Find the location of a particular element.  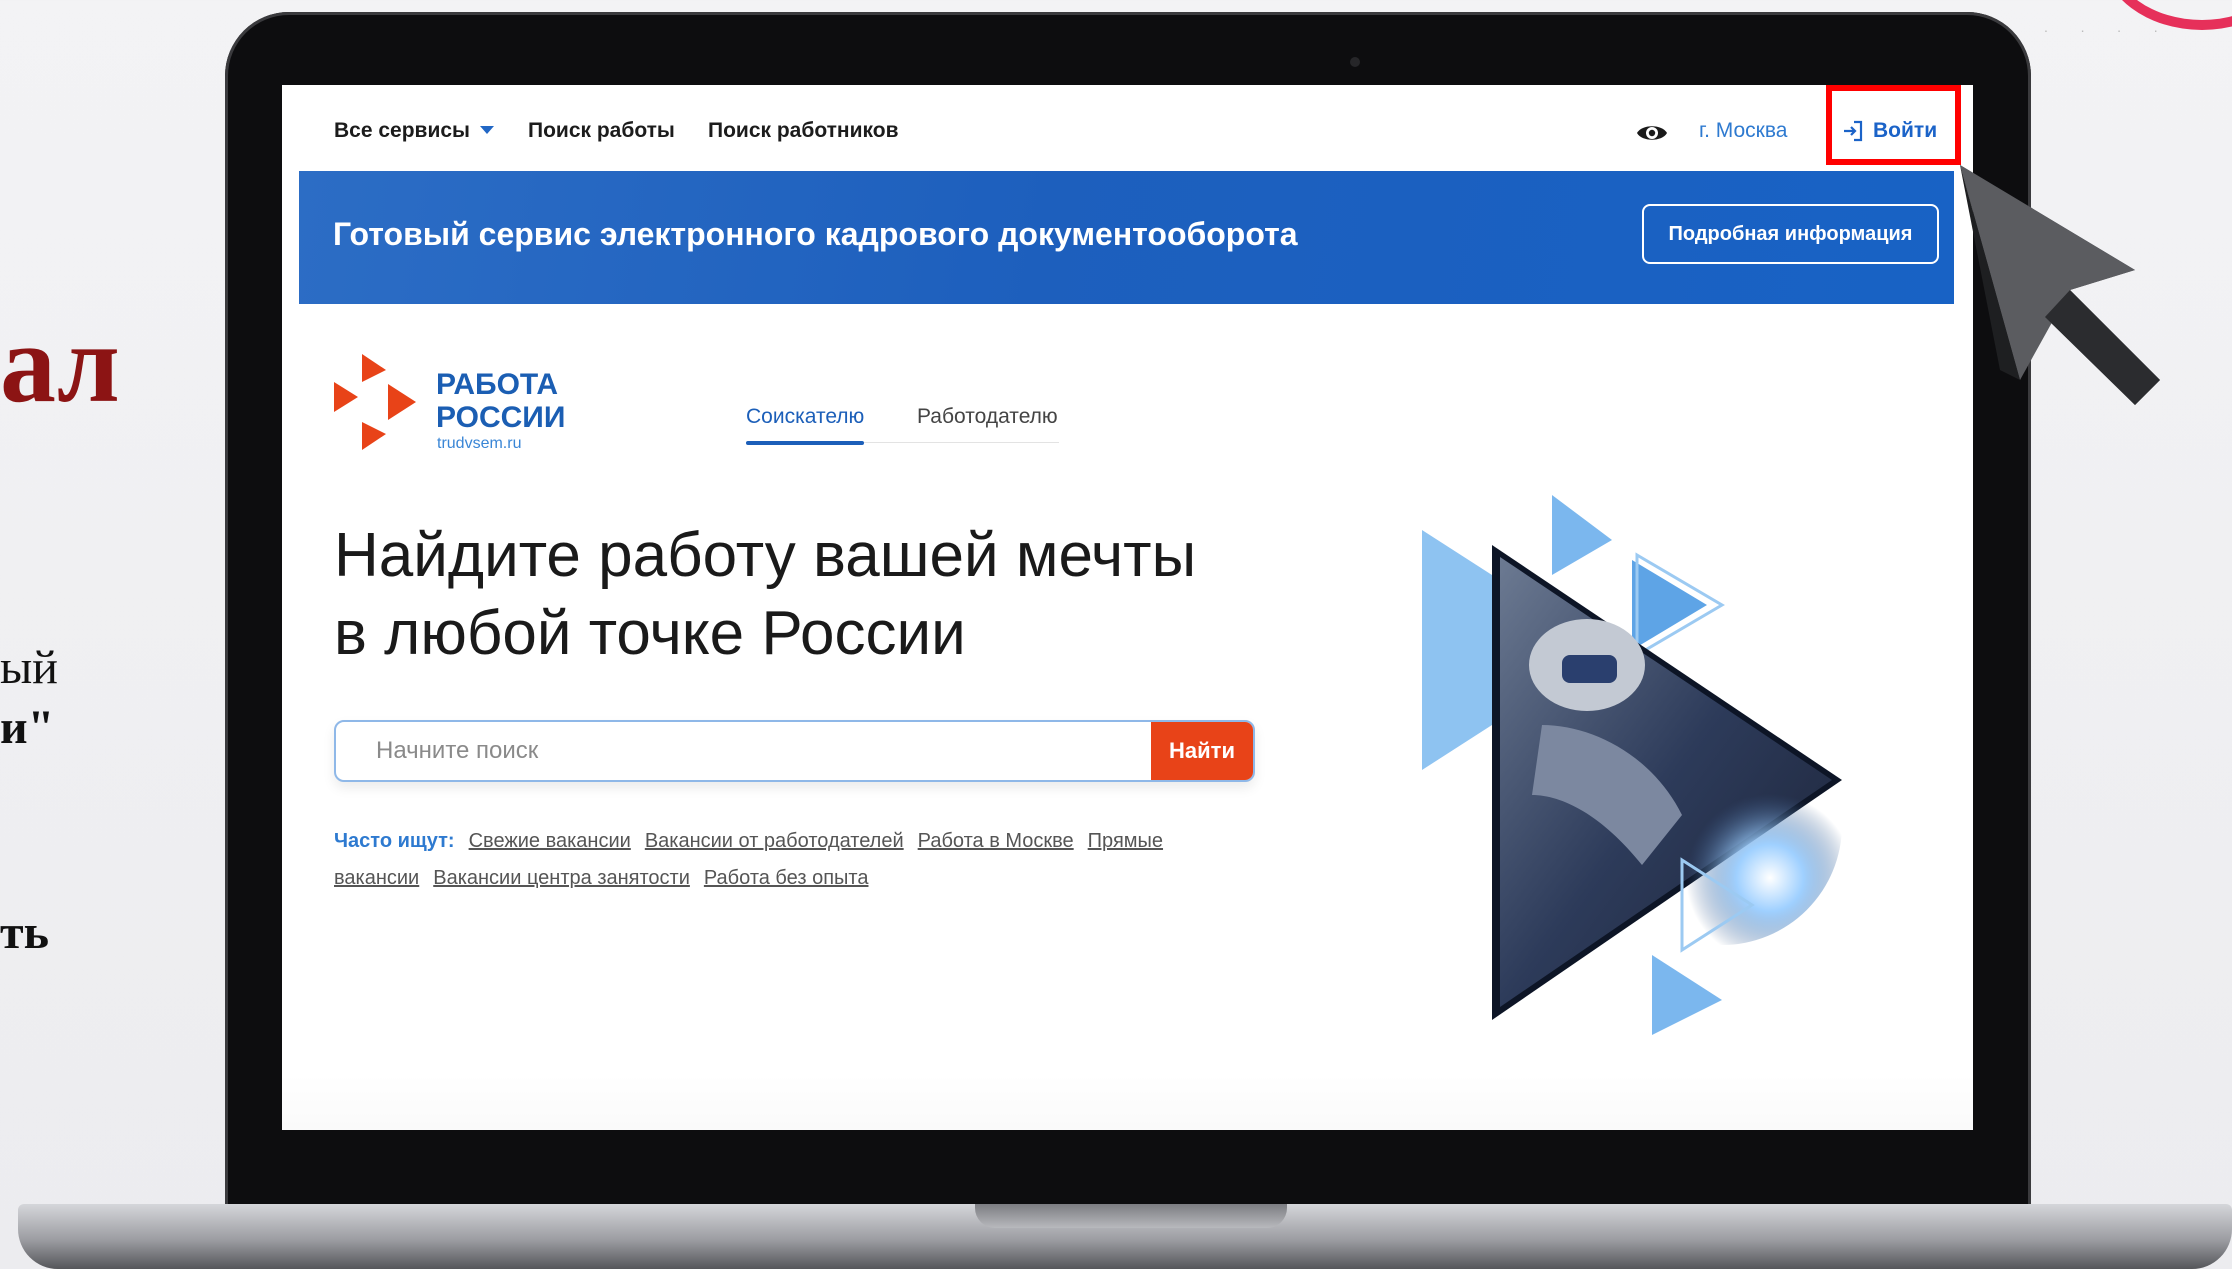

search-input is located at coordinates (744, 751).